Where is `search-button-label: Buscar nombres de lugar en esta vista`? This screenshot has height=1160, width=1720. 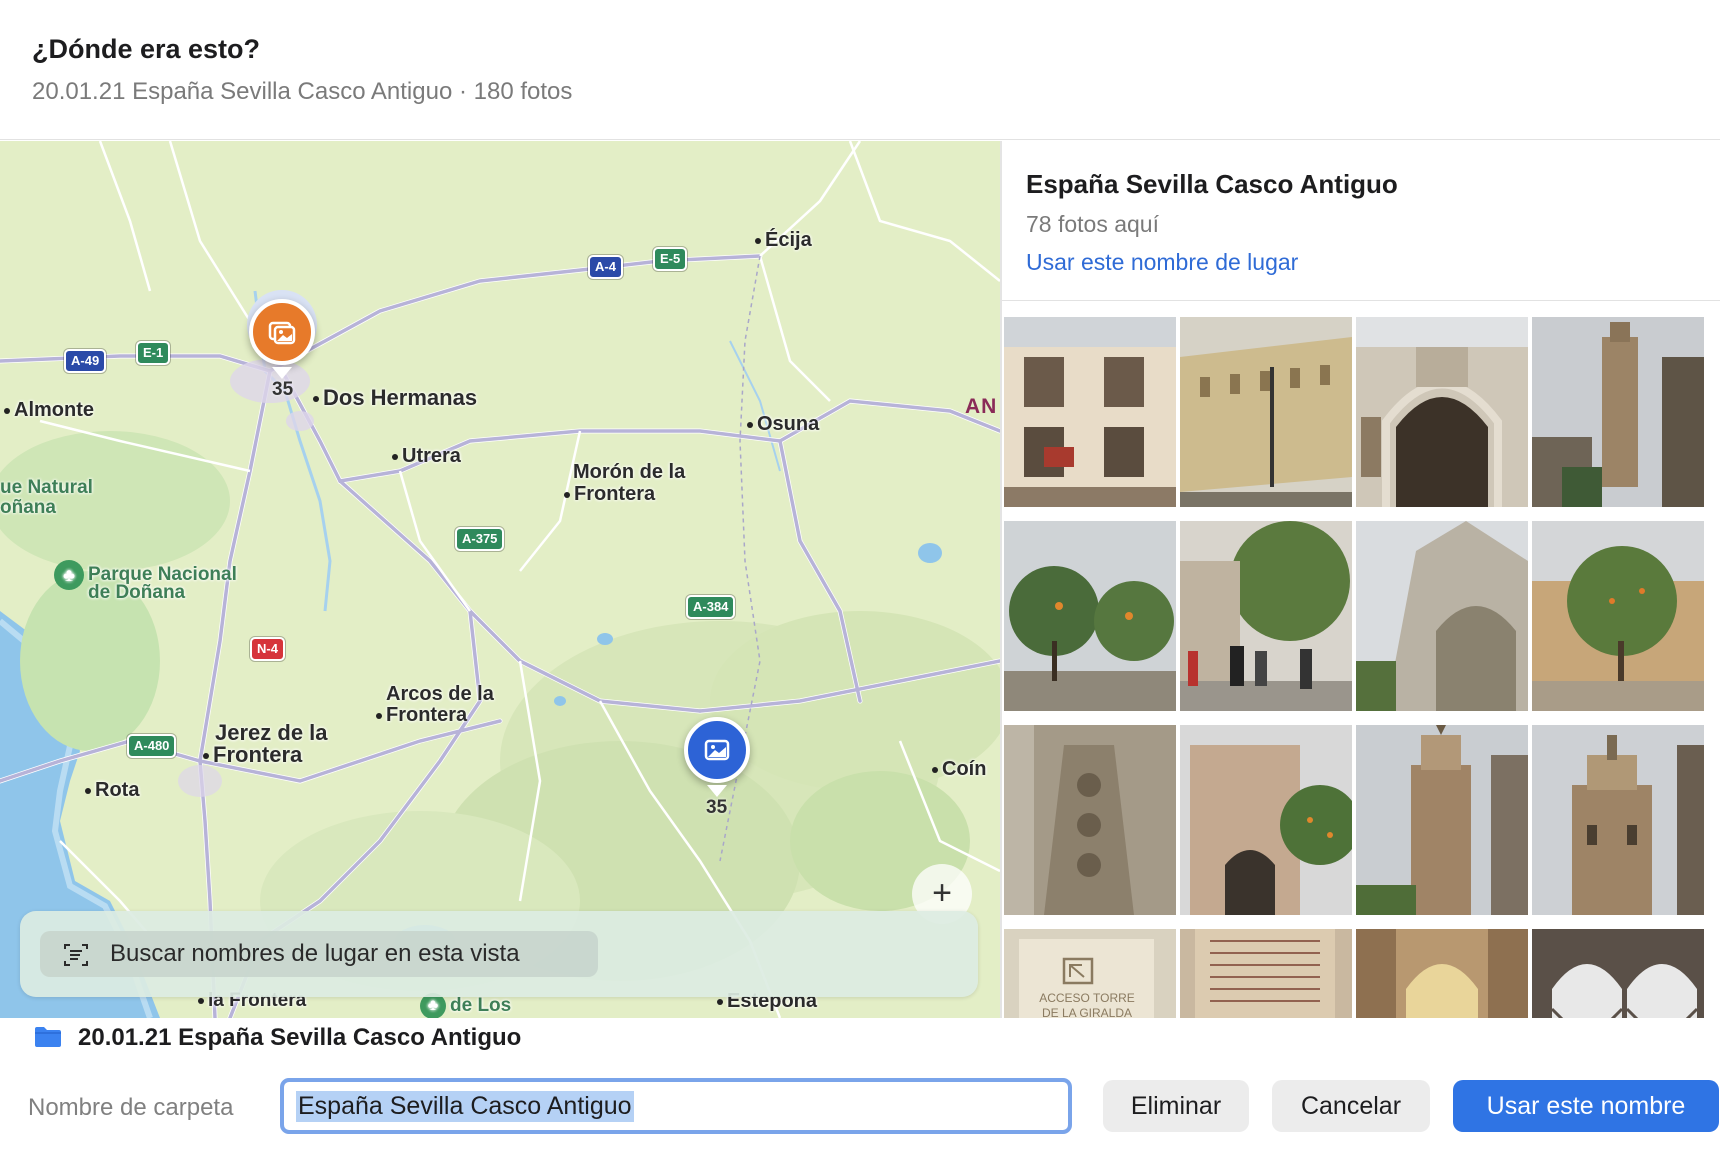 search-button-label: Buscar nombres de lugar en esta vista is located at coordinates (315, 953).